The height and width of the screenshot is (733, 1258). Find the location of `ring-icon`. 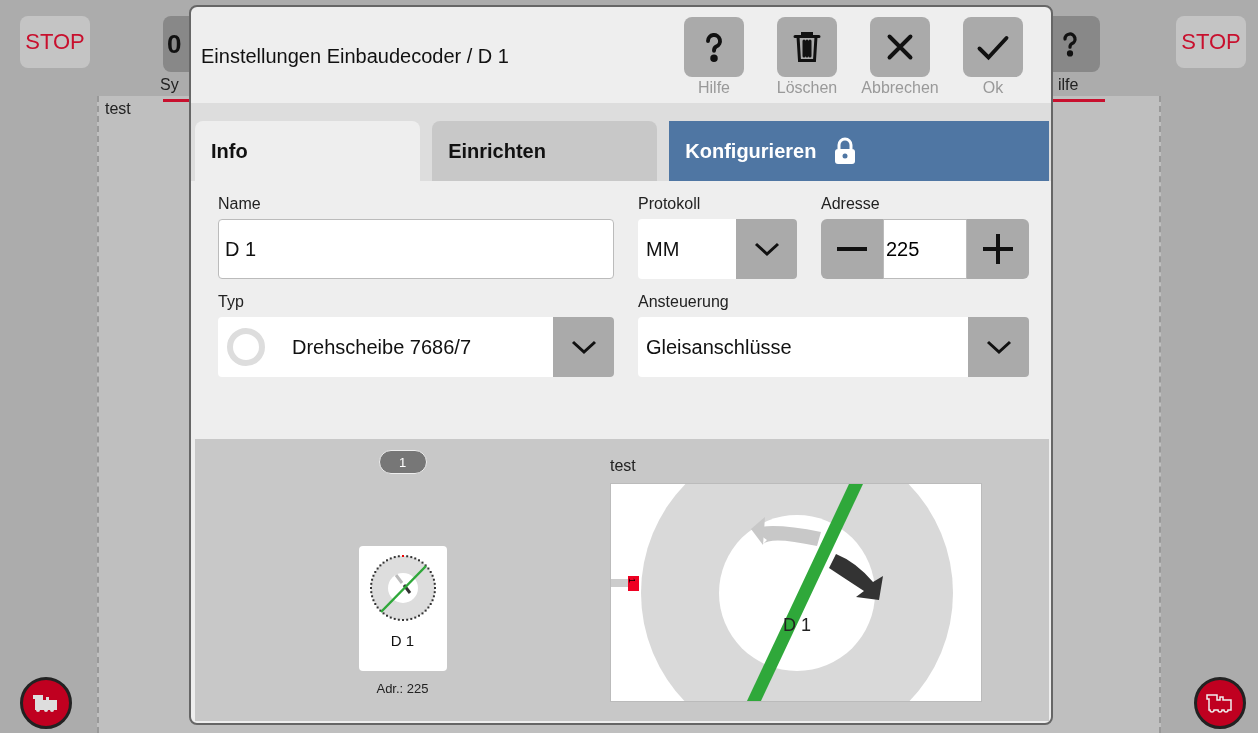

ring-icon is located at coordinates (246, 347).